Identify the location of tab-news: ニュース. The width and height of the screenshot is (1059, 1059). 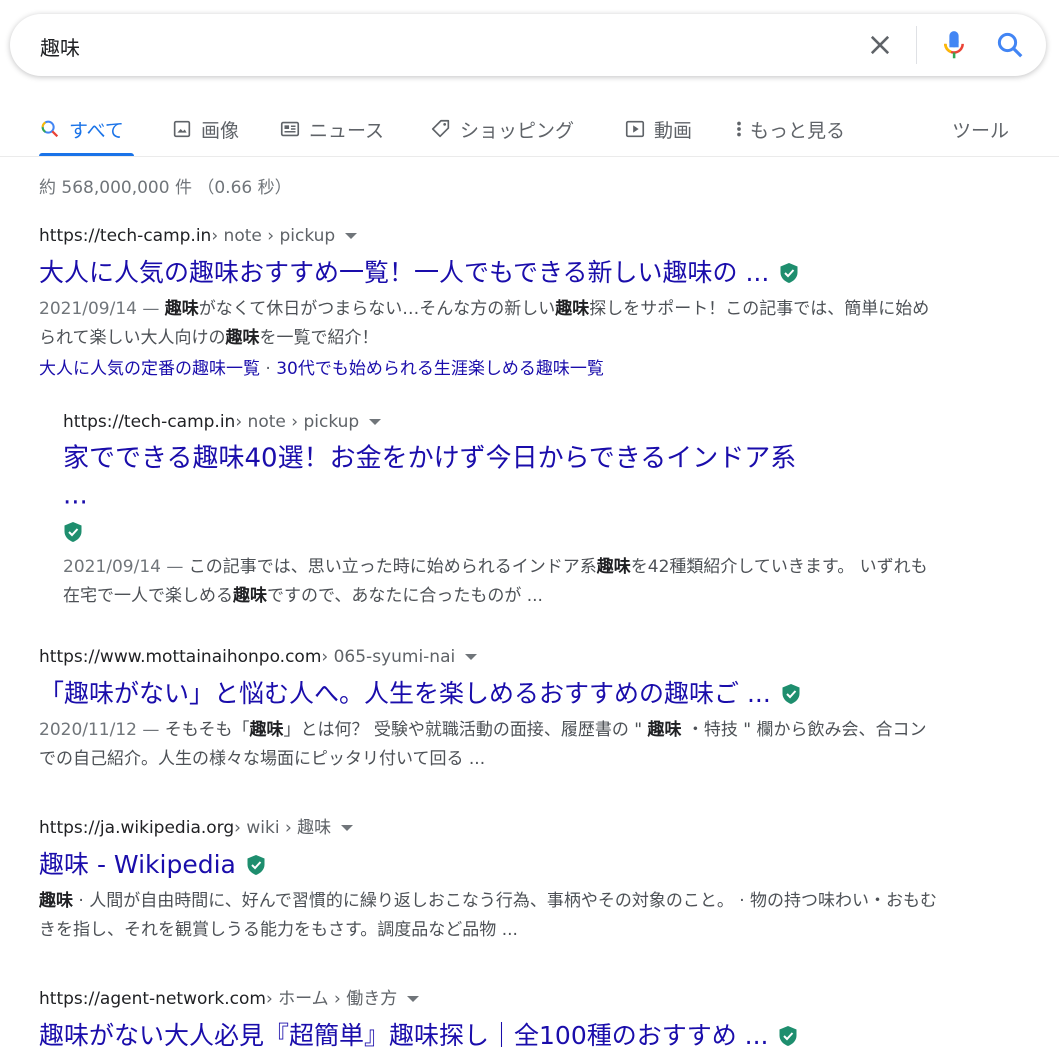
(331, 129).